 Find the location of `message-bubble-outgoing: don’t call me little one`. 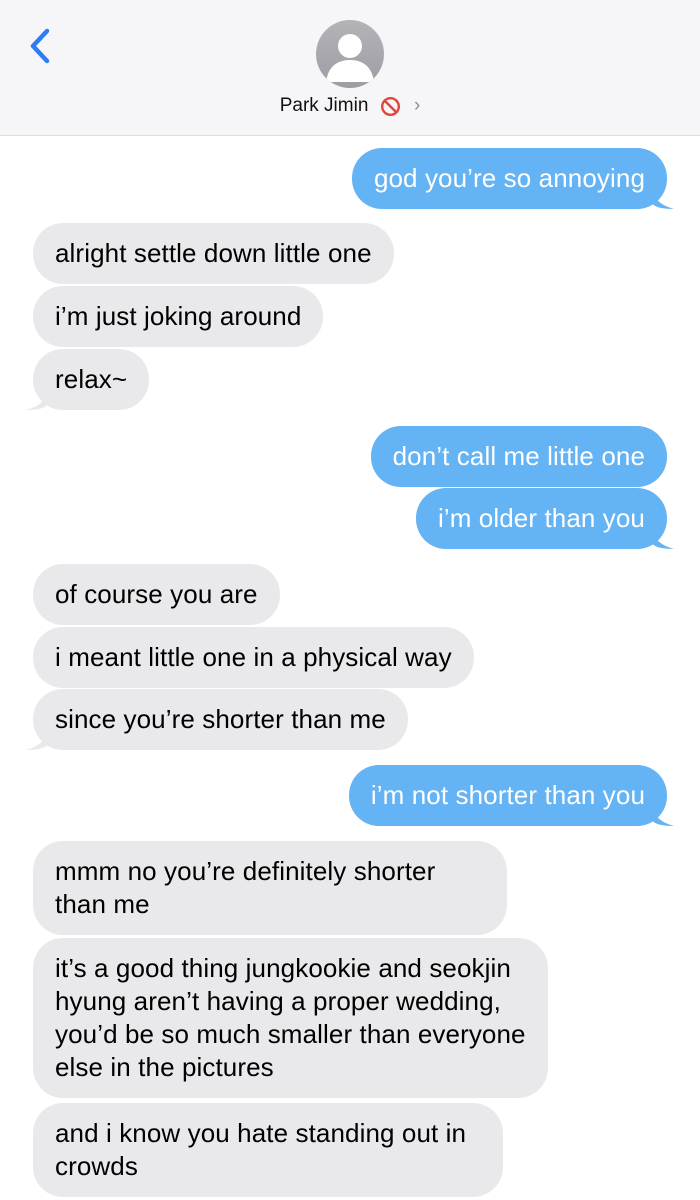

message-bubble-outgoing: don’t call me little one is located at coordinates (518, 456).